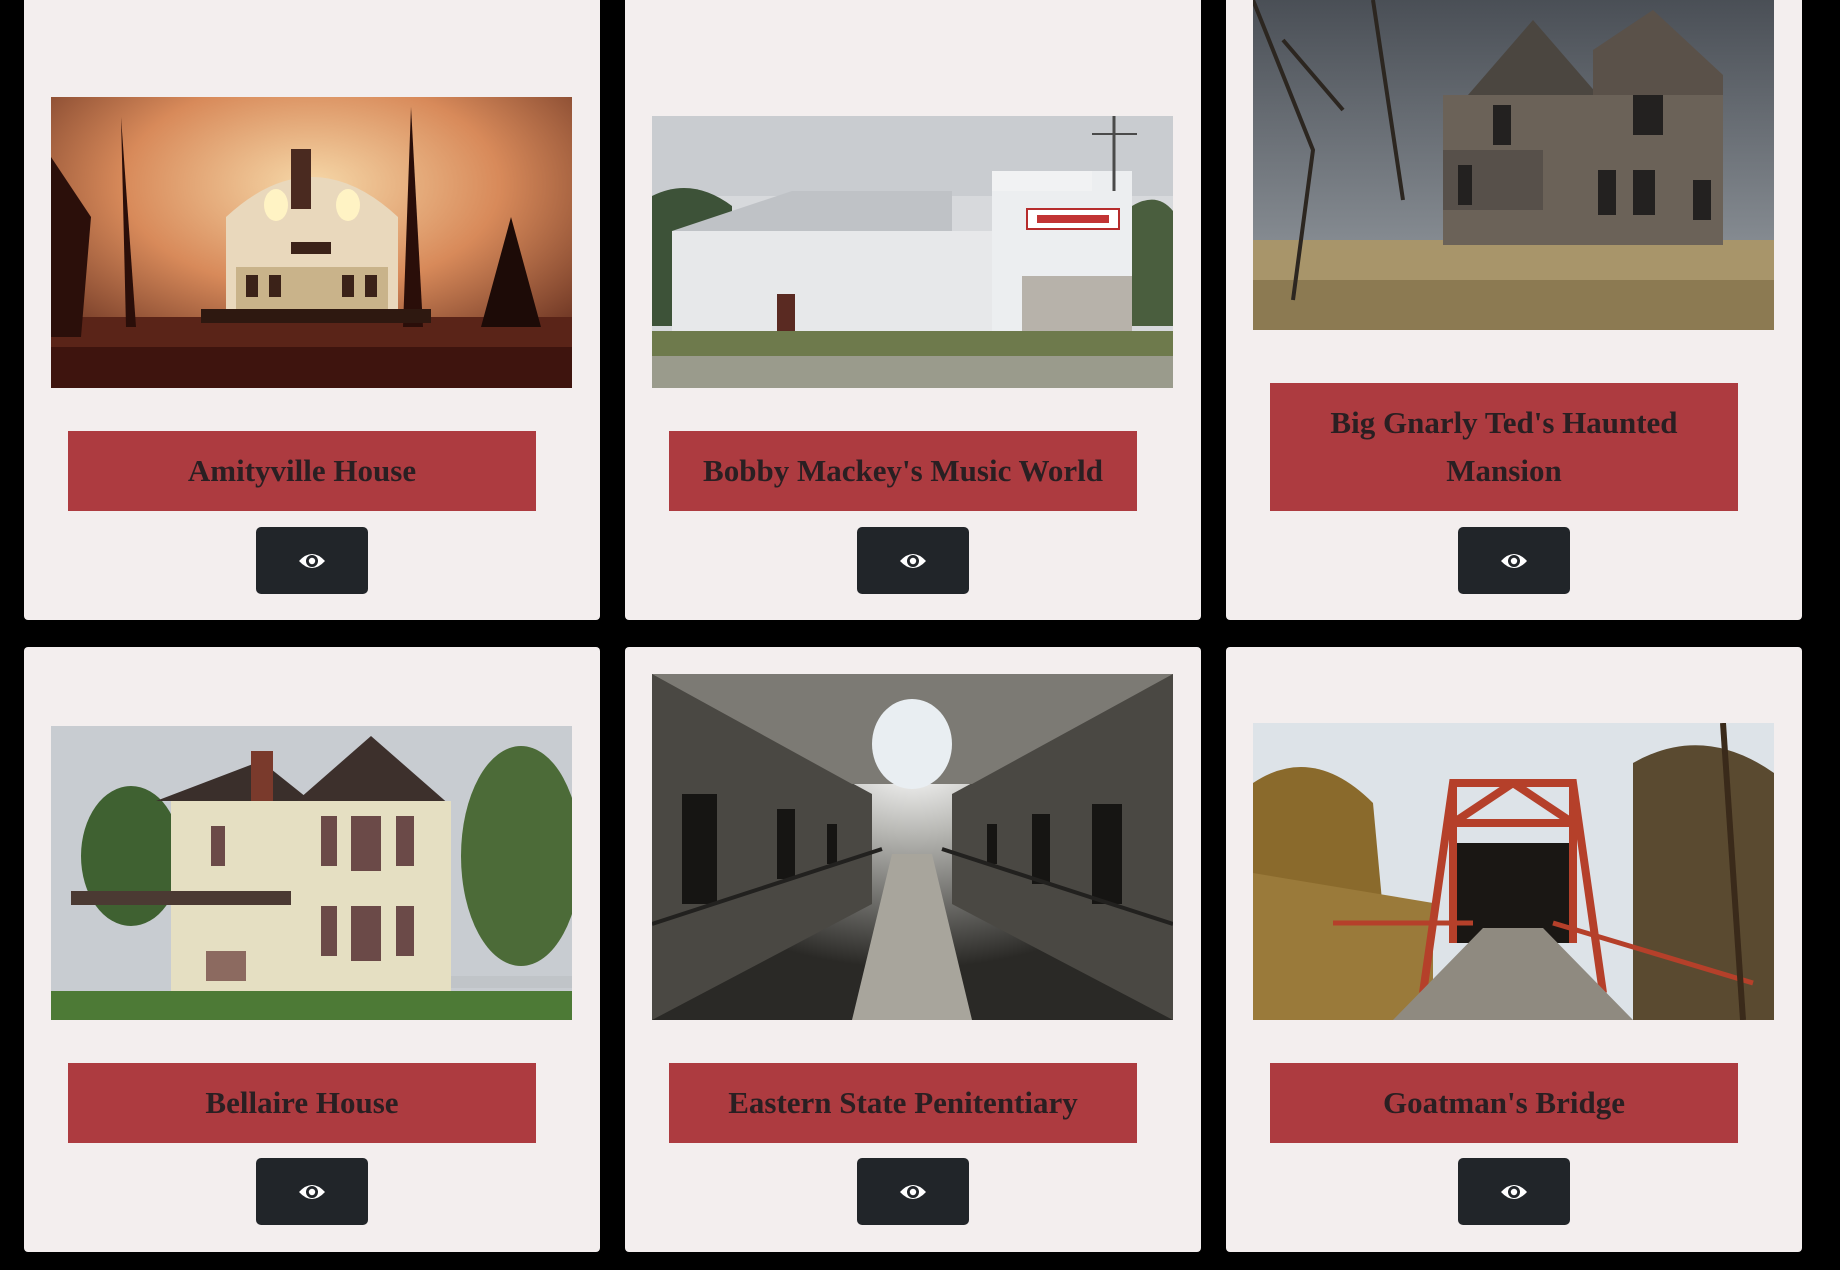 Image resolution: width=1840 pixels, height=1270 pixels. I want to click on location-title-text: Big Gnarly Ted's Haunted Mansion, so click(1504, 446).